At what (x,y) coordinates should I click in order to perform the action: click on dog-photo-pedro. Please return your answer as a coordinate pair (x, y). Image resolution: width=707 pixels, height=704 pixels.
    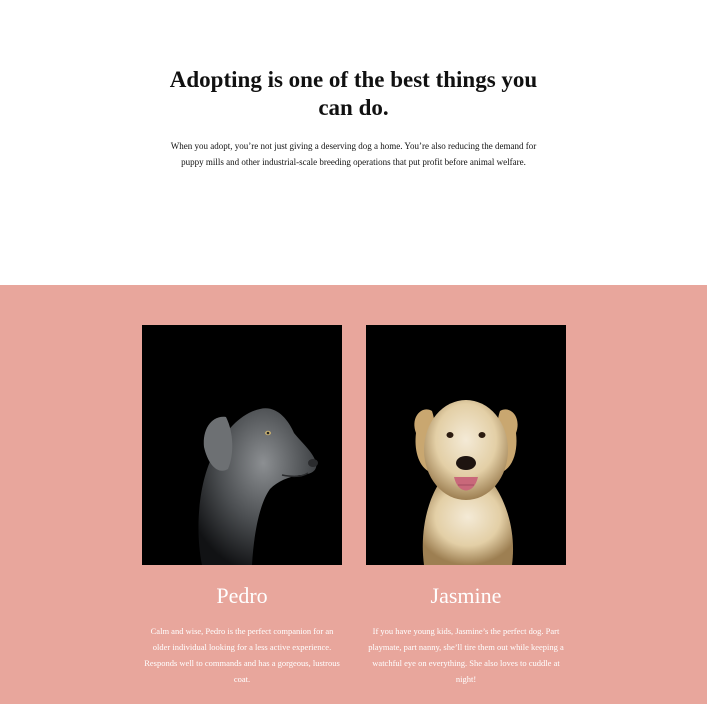
    Looking at the image, I should click on (242, 445).